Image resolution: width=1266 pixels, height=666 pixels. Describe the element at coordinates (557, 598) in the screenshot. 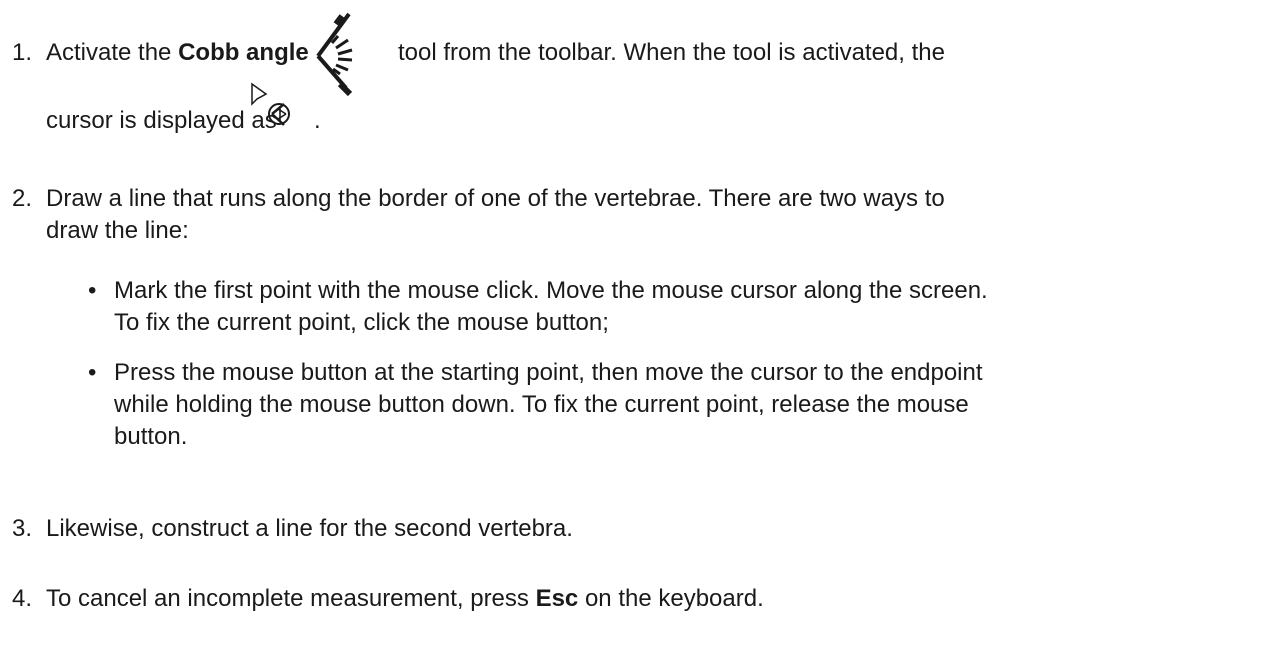

I see `key-name: Esc` at that location.